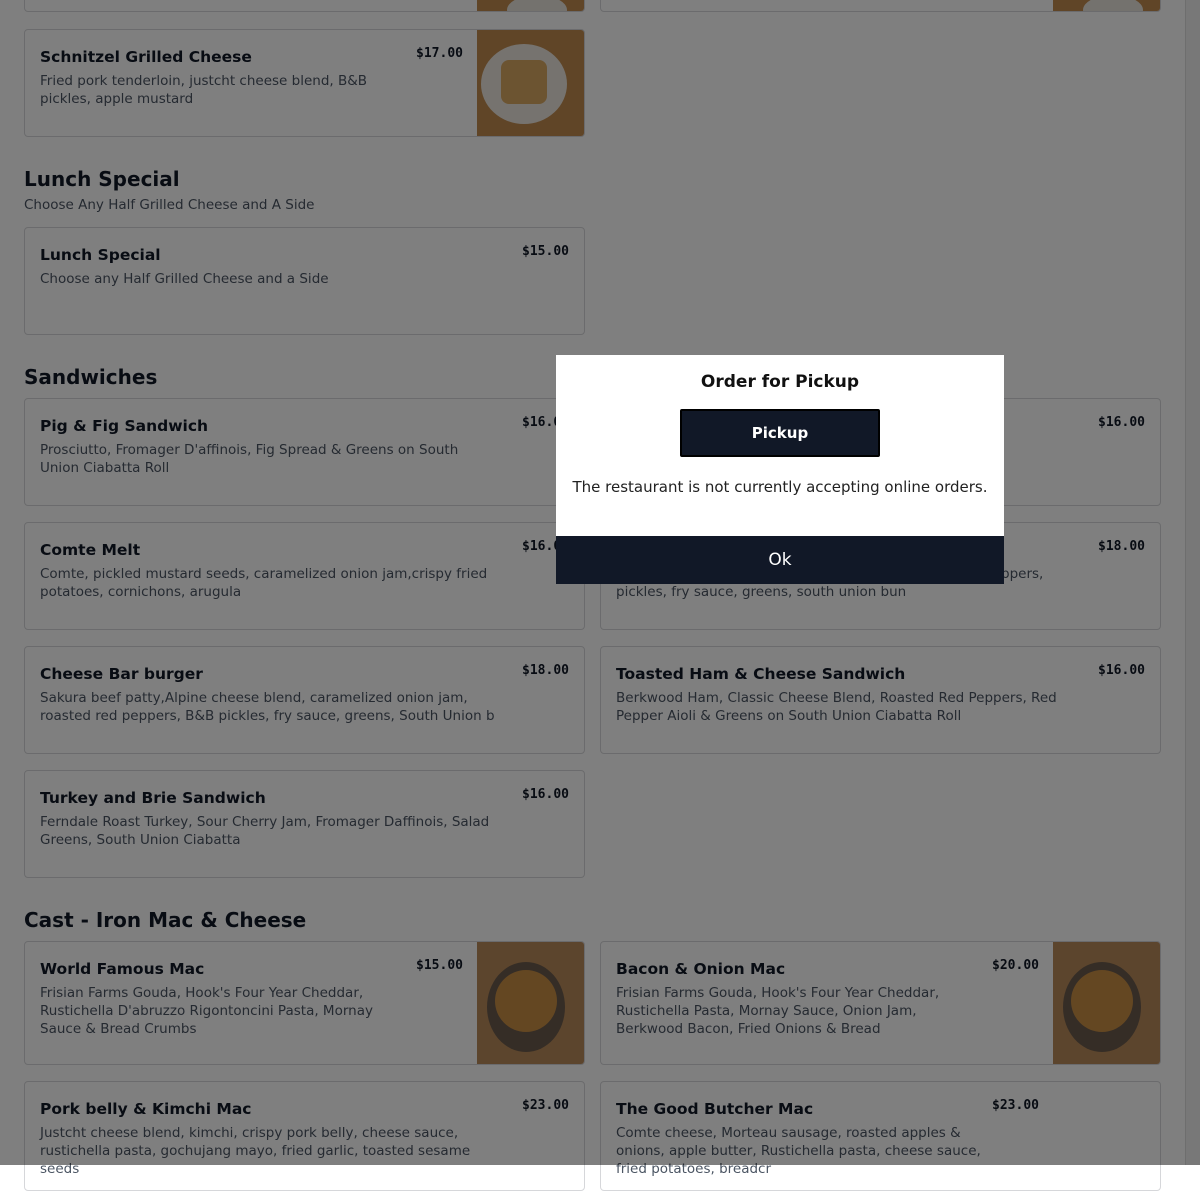 Image resolution: width=1200 pixels, height=1191 pixels. Describe the element at coordinates (780, 382) in the screenshot. I see `modal-title: Order for Pickup` at that location.